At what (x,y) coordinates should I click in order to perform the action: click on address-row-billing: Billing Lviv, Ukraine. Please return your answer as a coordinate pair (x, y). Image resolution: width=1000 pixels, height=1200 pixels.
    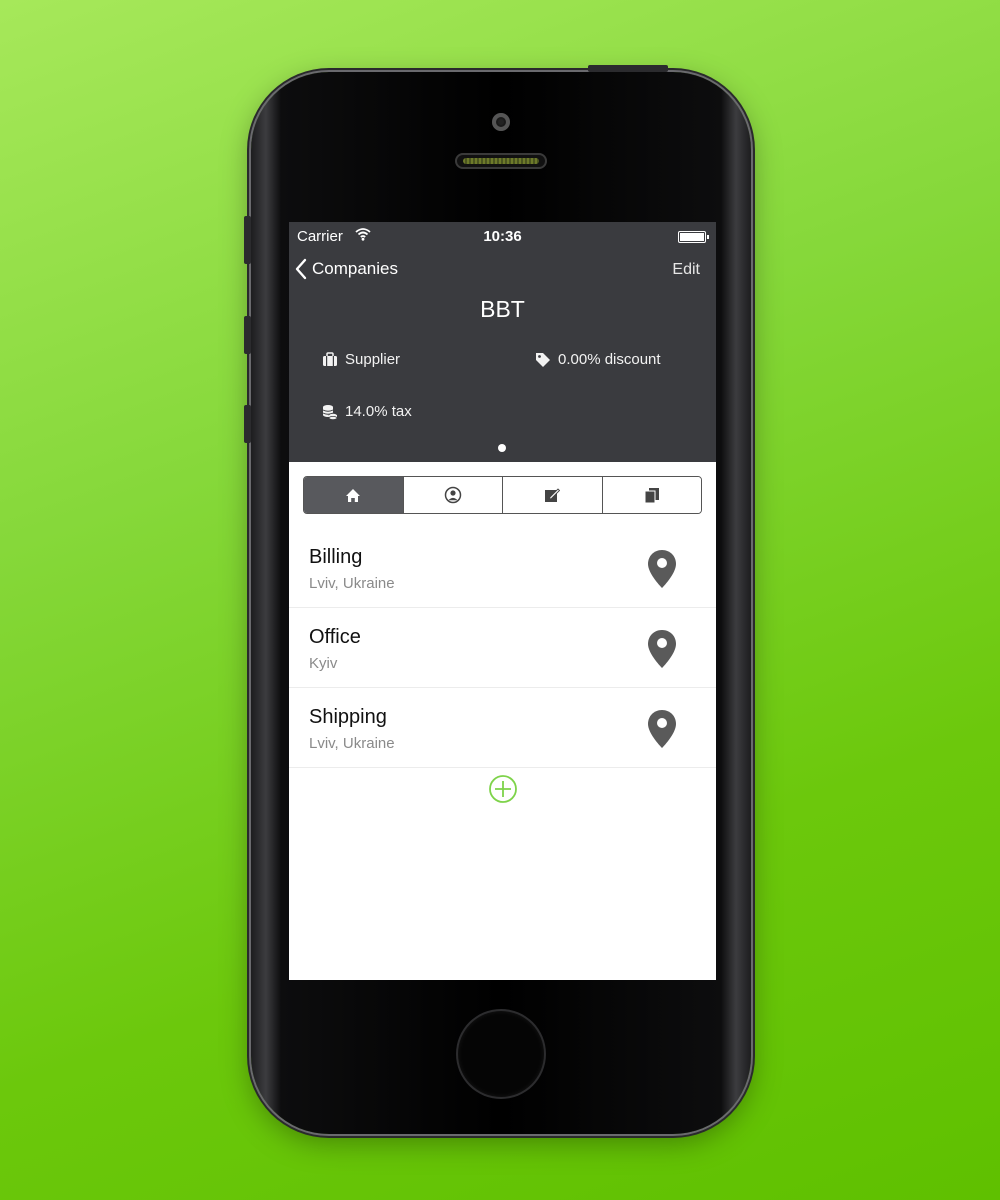
    Looking at the image, I should click on (502, 567).